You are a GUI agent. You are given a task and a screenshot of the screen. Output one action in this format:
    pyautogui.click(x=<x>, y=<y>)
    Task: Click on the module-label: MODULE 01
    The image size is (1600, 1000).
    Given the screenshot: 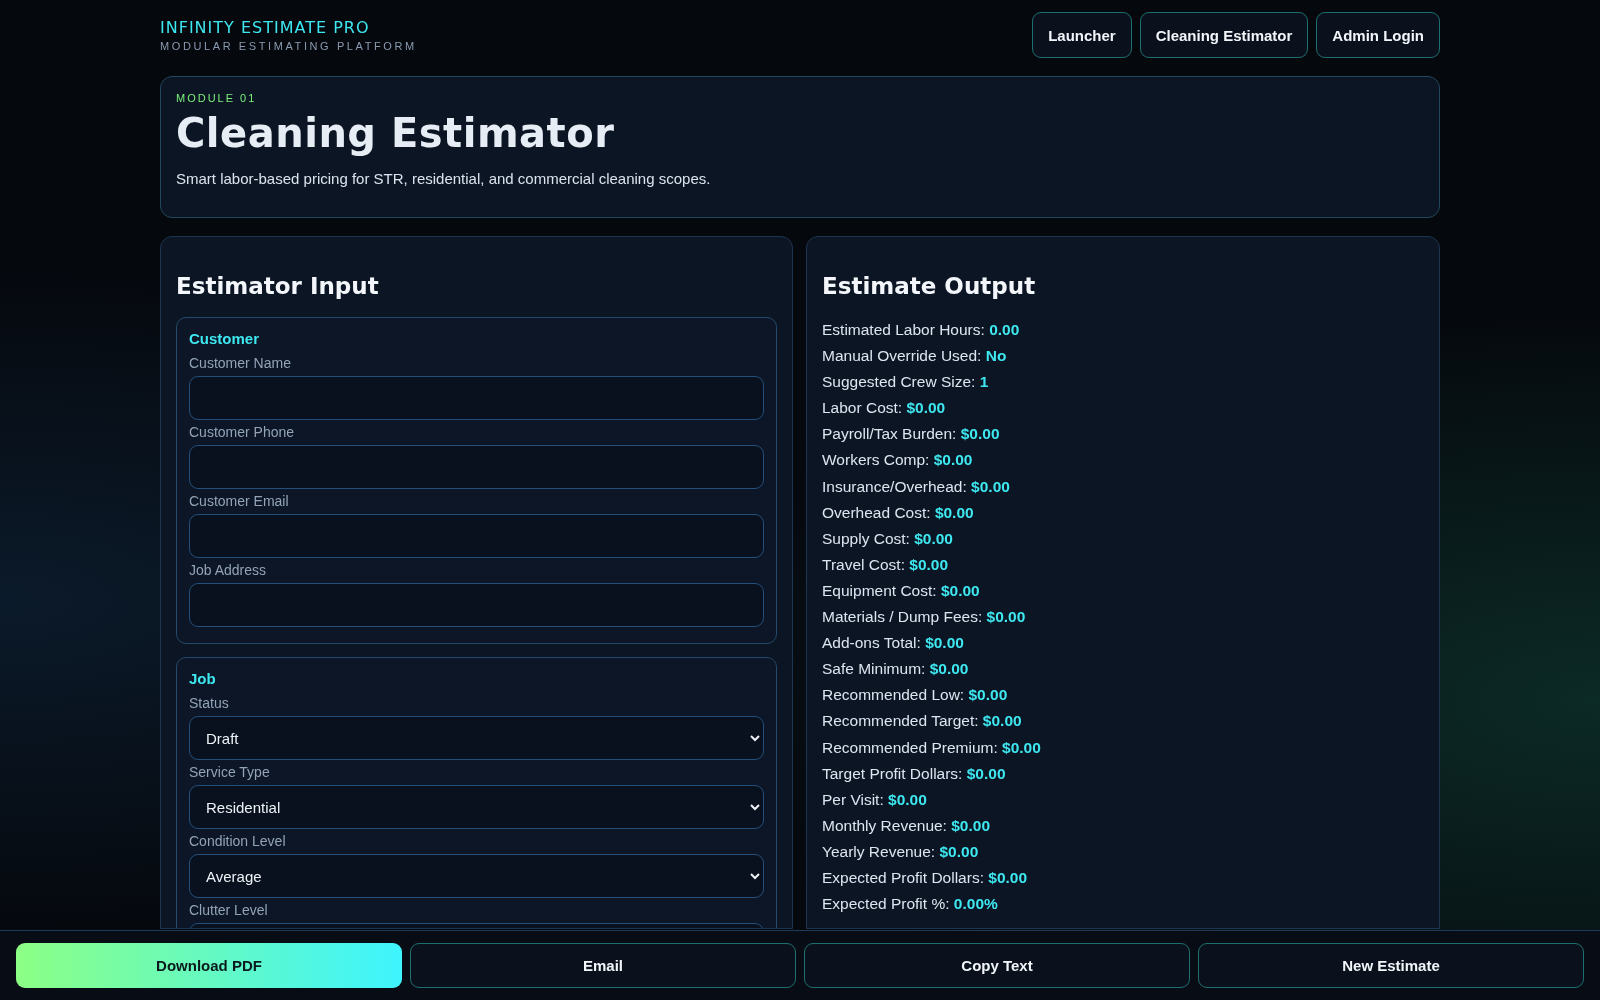 What is the action you would take?
    pyautogui.click(x=217, y=98)
    